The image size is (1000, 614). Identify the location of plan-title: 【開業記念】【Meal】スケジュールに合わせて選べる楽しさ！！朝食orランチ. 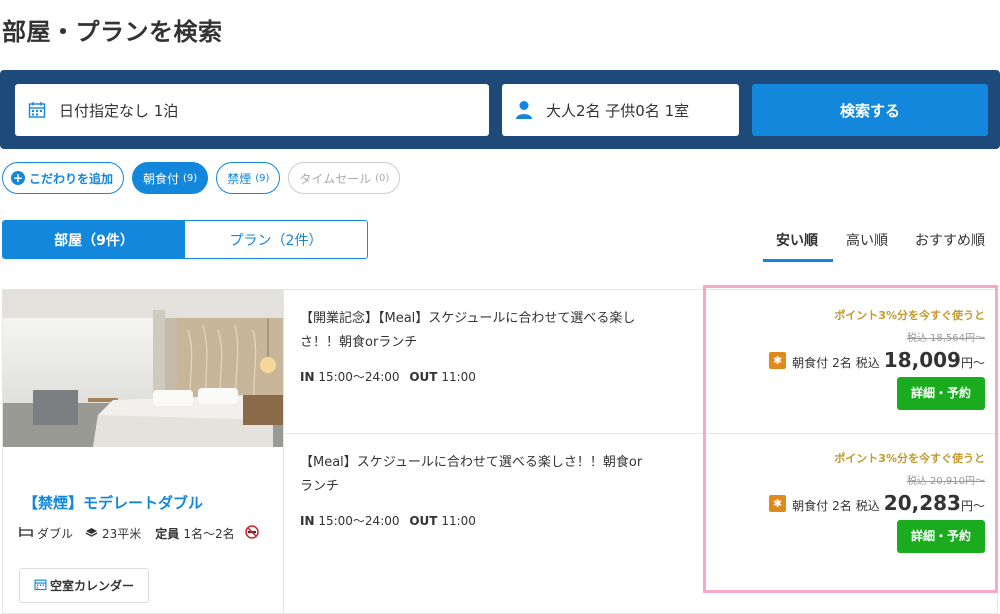
(475, 331).